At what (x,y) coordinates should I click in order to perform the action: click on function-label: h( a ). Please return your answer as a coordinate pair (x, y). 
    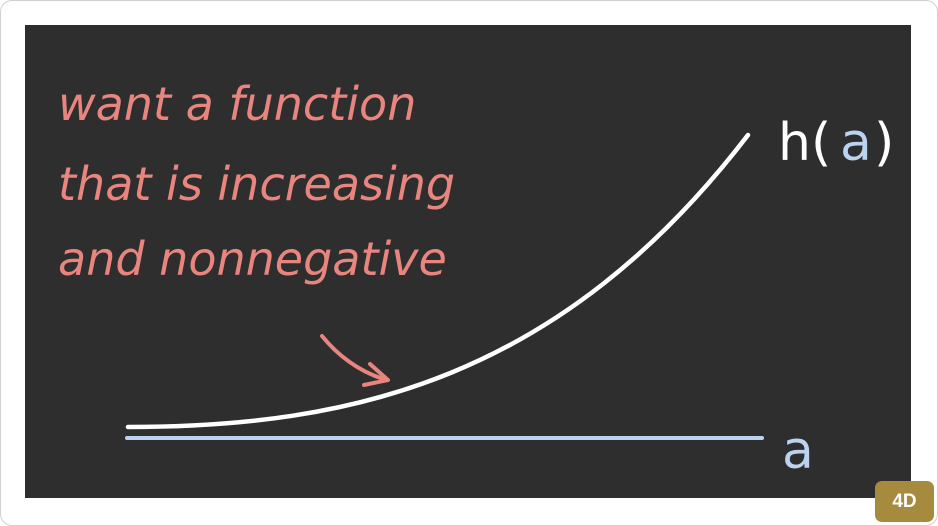
    Looking at the image, I should click on (836, 143).